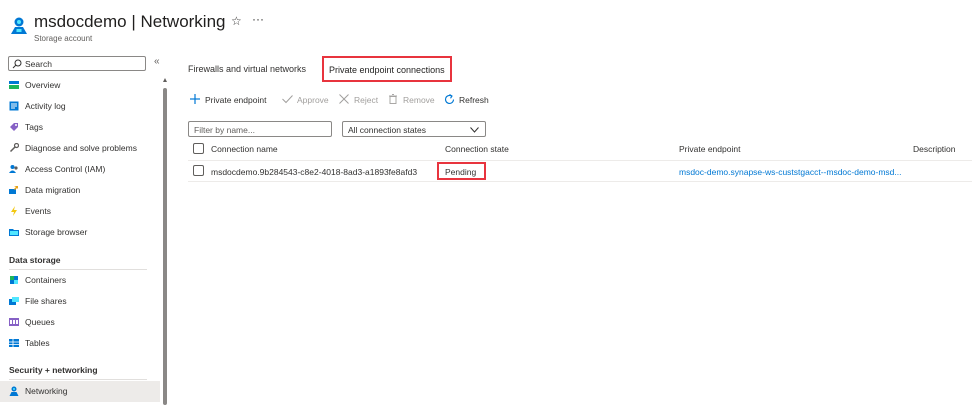  What do you see at coordinates (37, 343) in the screenshot?
I see `sidebar-item-label: Tables` at bounding box center [37, 343].